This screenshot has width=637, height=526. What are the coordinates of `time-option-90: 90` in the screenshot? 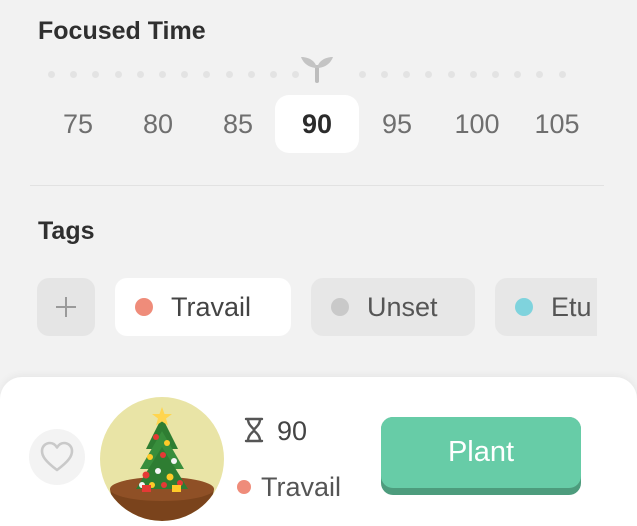 It's located at (317, 124).